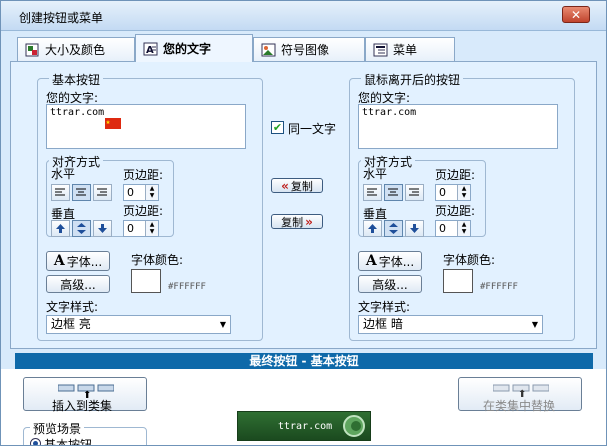 The width and height of the screenshot is (607, 446). I want to click on hover-h-margin-value: 0, so click(442, 192).